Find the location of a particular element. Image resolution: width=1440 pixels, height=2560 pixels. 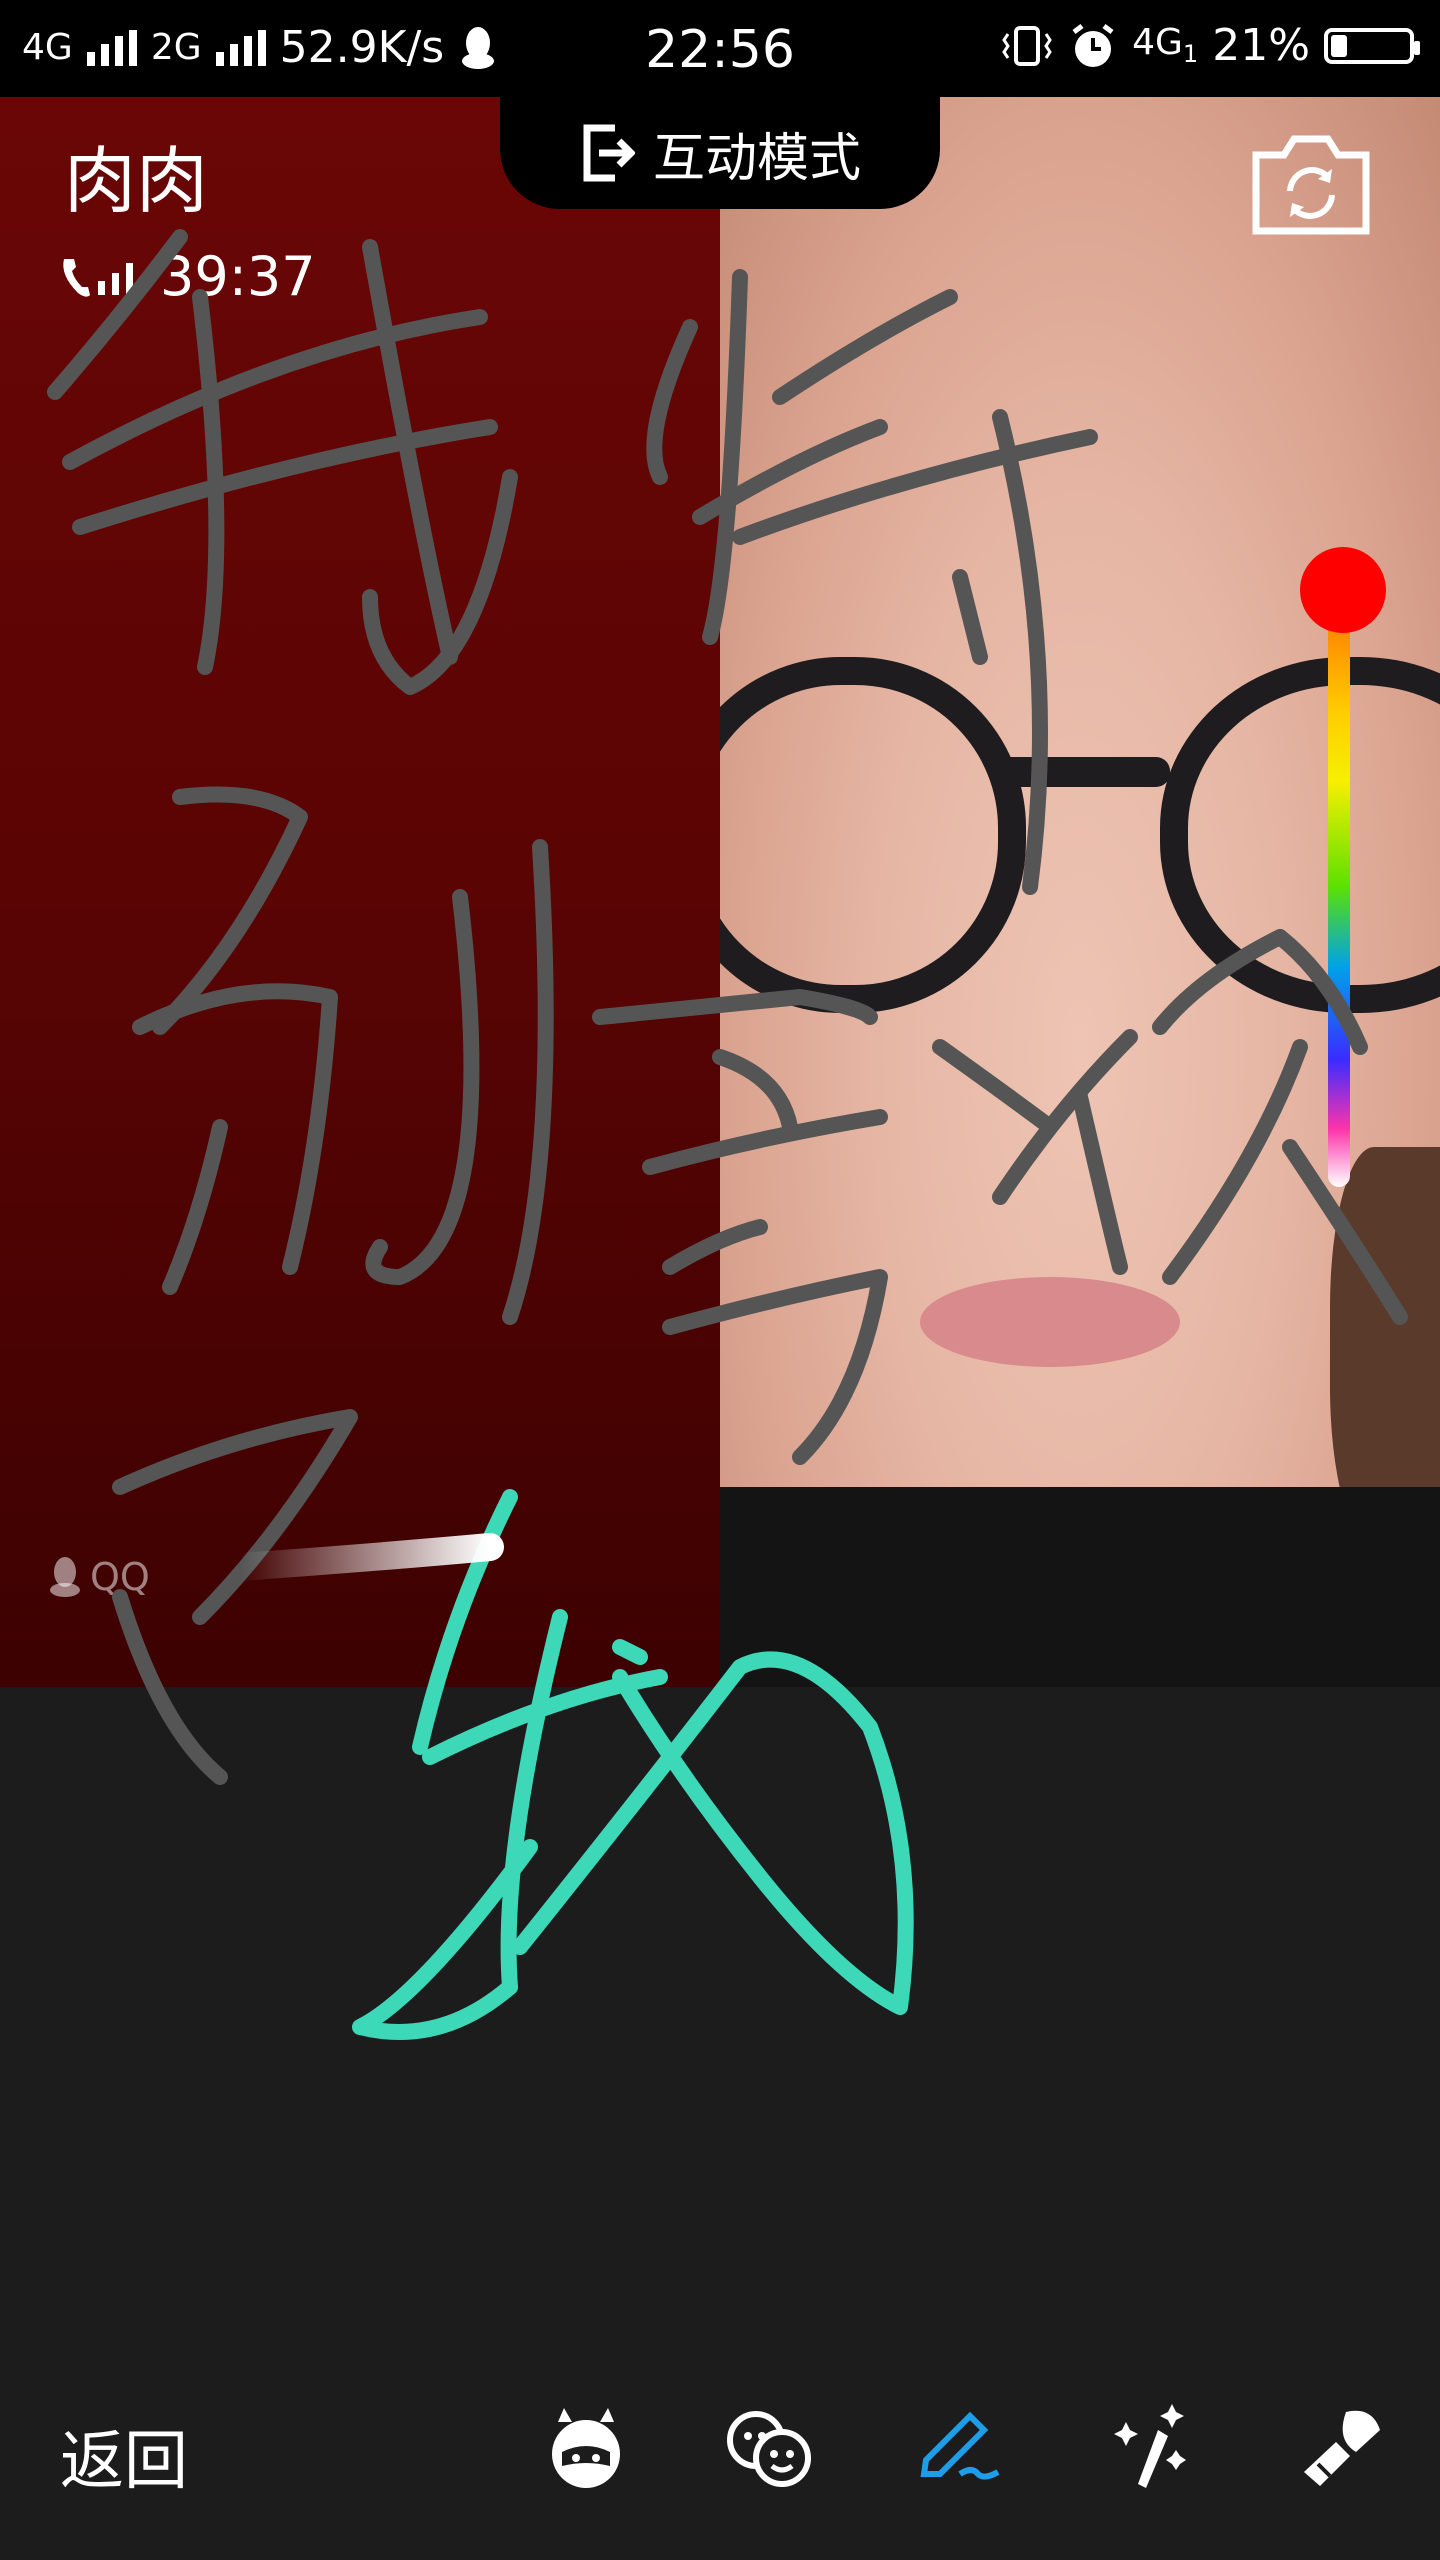

interactive-mode-label: 互动模式 is located at coordinates (756, 158).